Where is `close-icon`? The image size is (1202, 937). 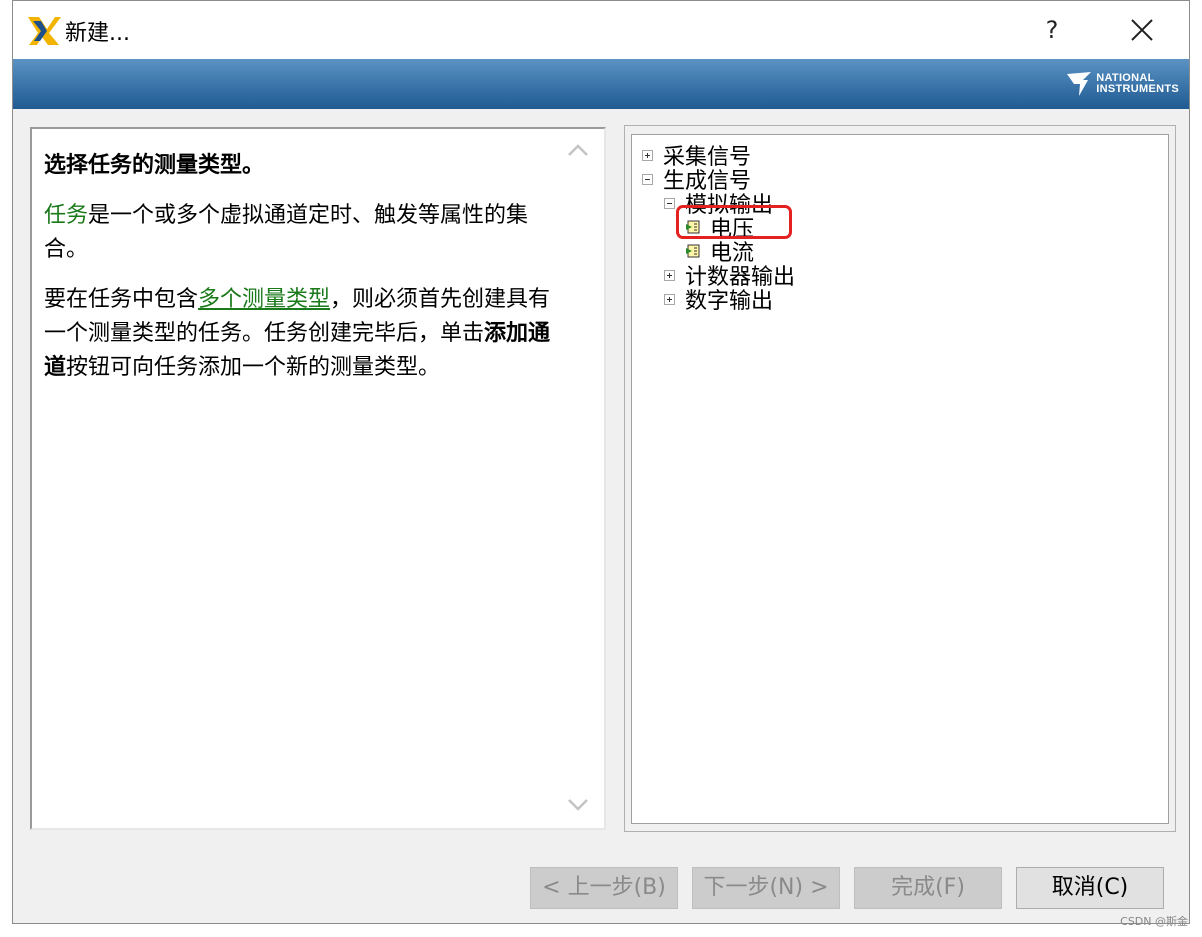
close-icon is located at coordinates (1142, 30).